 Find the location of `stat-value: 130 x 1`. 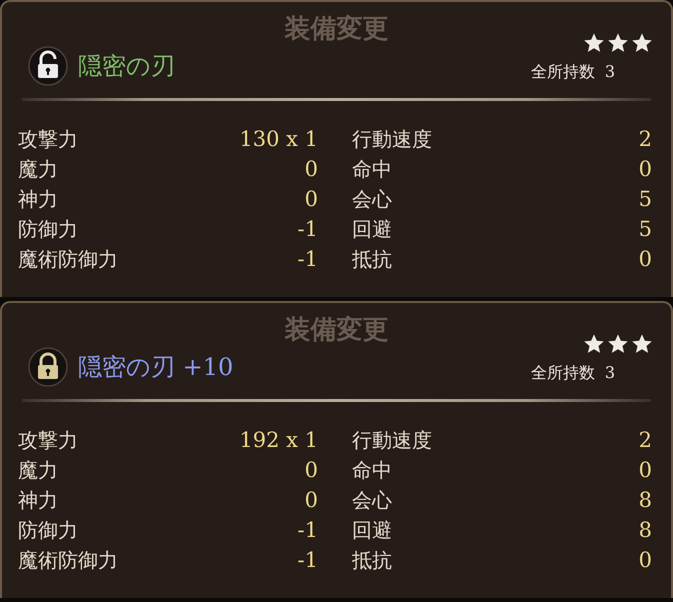

stat-value: 130 x 1 is located at coordinates (278, 139).